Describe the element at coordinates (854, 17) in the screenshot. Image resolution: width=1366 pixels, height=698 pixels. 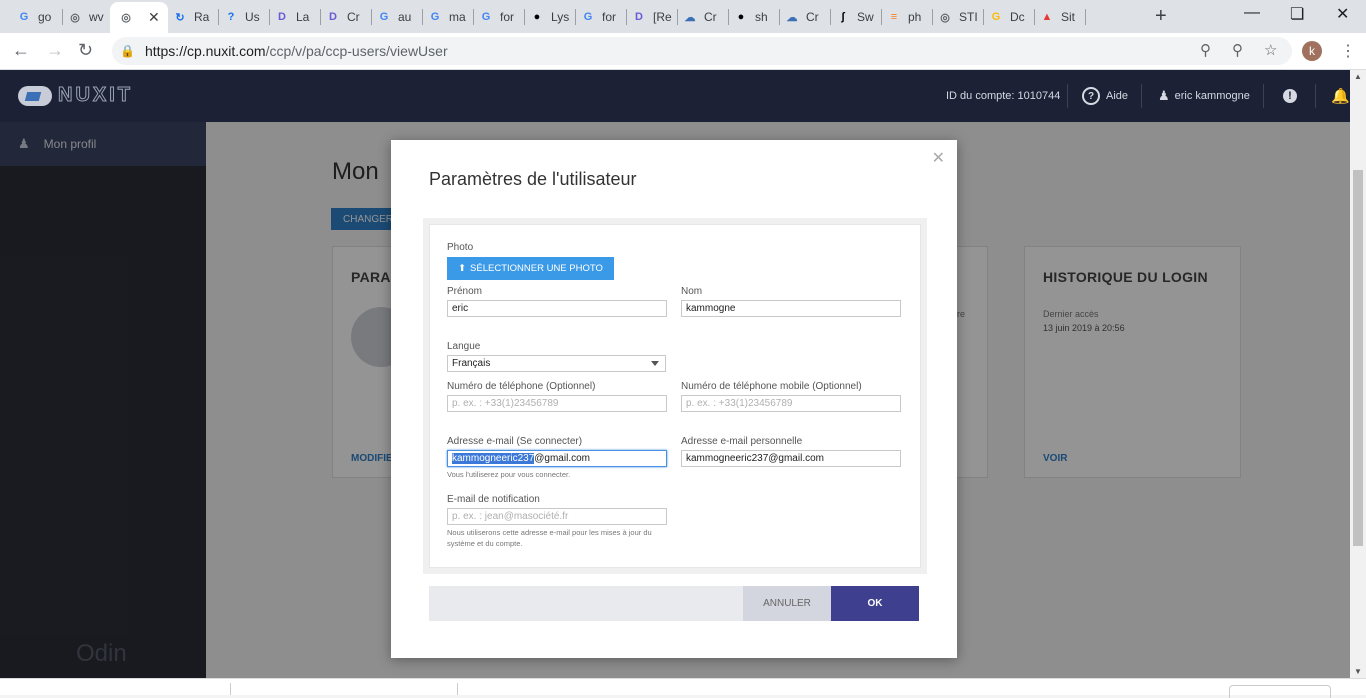
I see `browser-tab: ʃ Sw` at that location.